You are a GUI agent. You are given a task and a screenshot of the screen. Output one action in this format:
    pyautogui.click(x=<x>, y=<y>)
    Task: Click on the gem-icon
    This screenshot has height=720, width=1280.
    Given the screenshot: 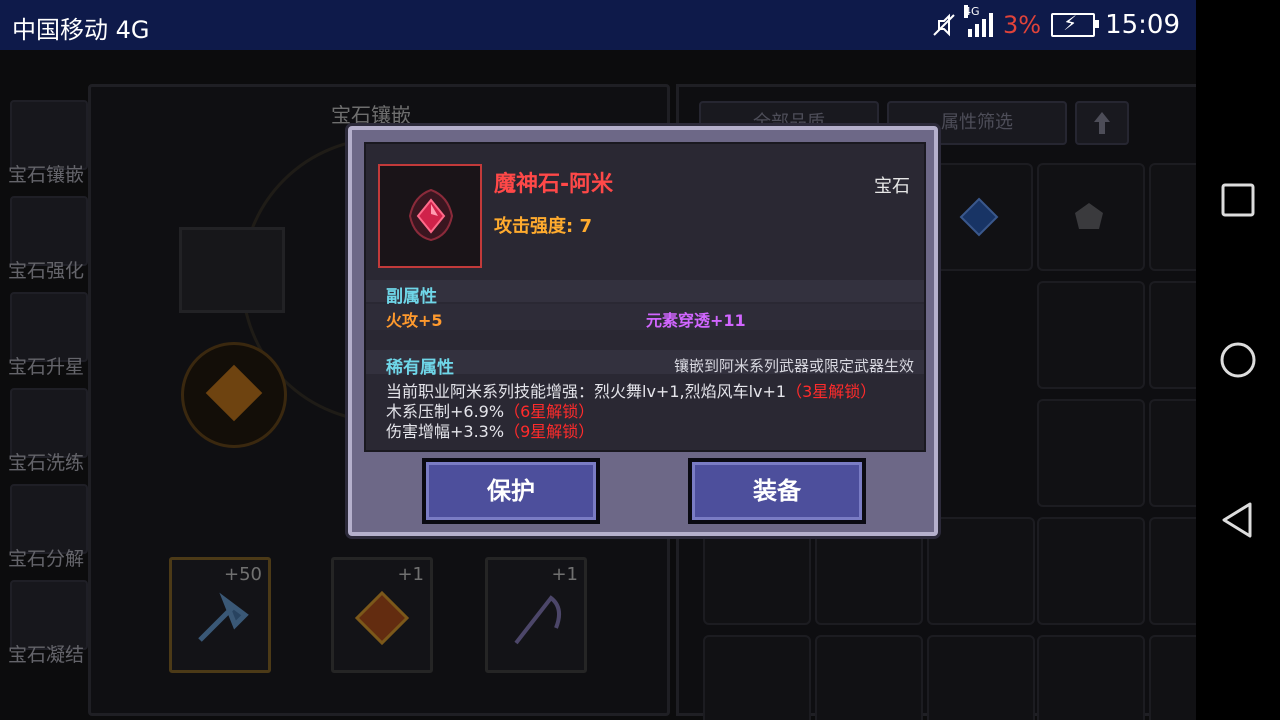 What is the action you would take?
    pyautogui.click(x=234, y=393)
    